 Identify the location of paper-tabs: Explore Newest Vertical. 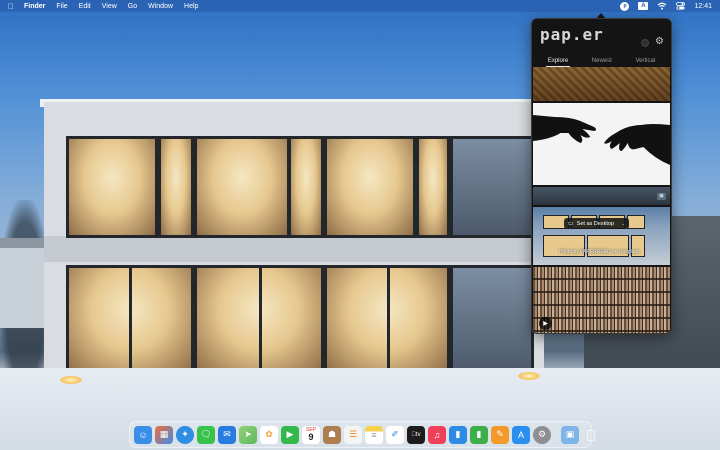
(601, 61).